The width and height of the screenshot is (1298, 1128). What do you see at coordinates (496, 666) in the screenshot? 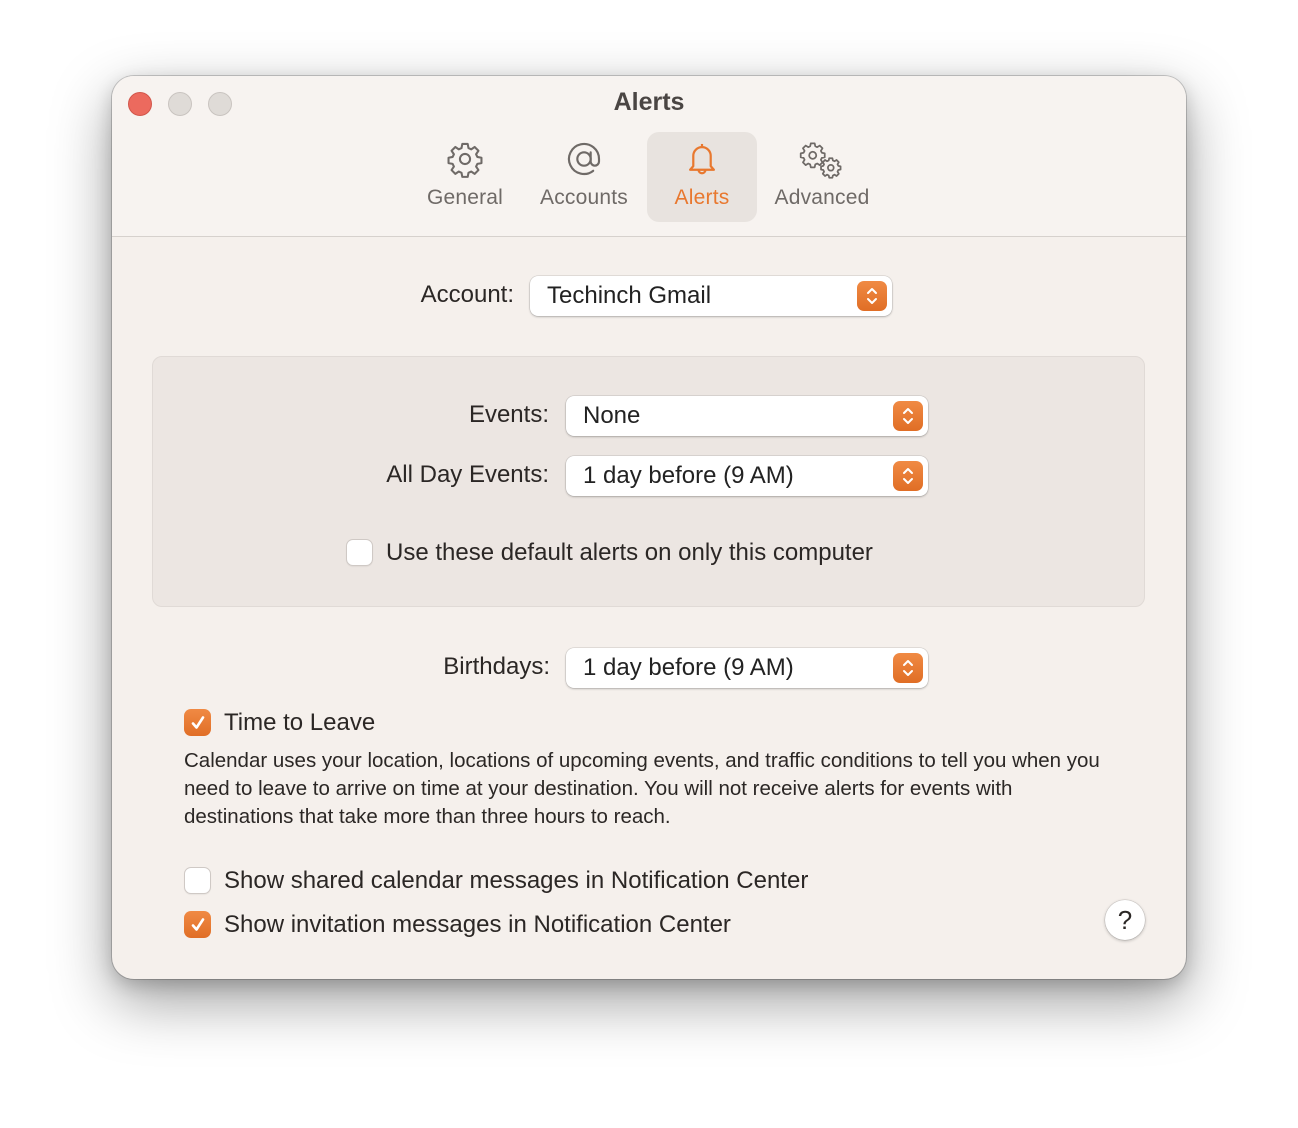
I see `birthdays-label: Birthdays:` at bounding box center [496, 666].